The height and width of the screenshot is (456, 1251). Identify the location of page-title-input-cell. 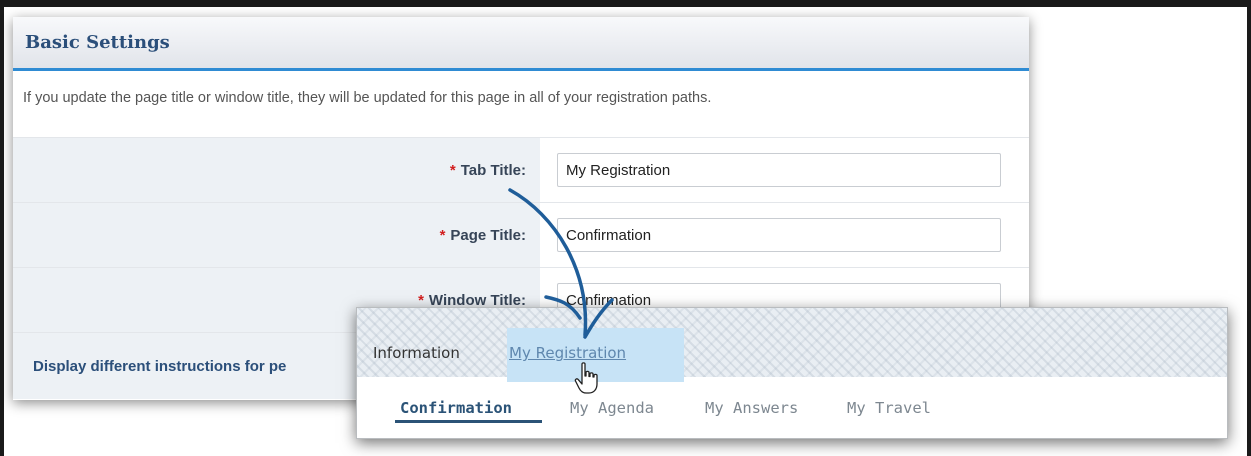
(784, 235).